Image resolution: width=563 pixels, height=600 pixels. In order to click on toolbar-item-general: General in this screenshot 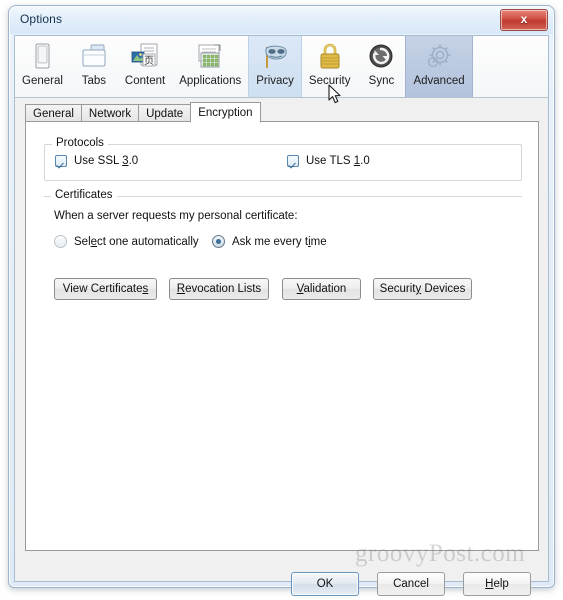, I will do `click(42, 66)`.